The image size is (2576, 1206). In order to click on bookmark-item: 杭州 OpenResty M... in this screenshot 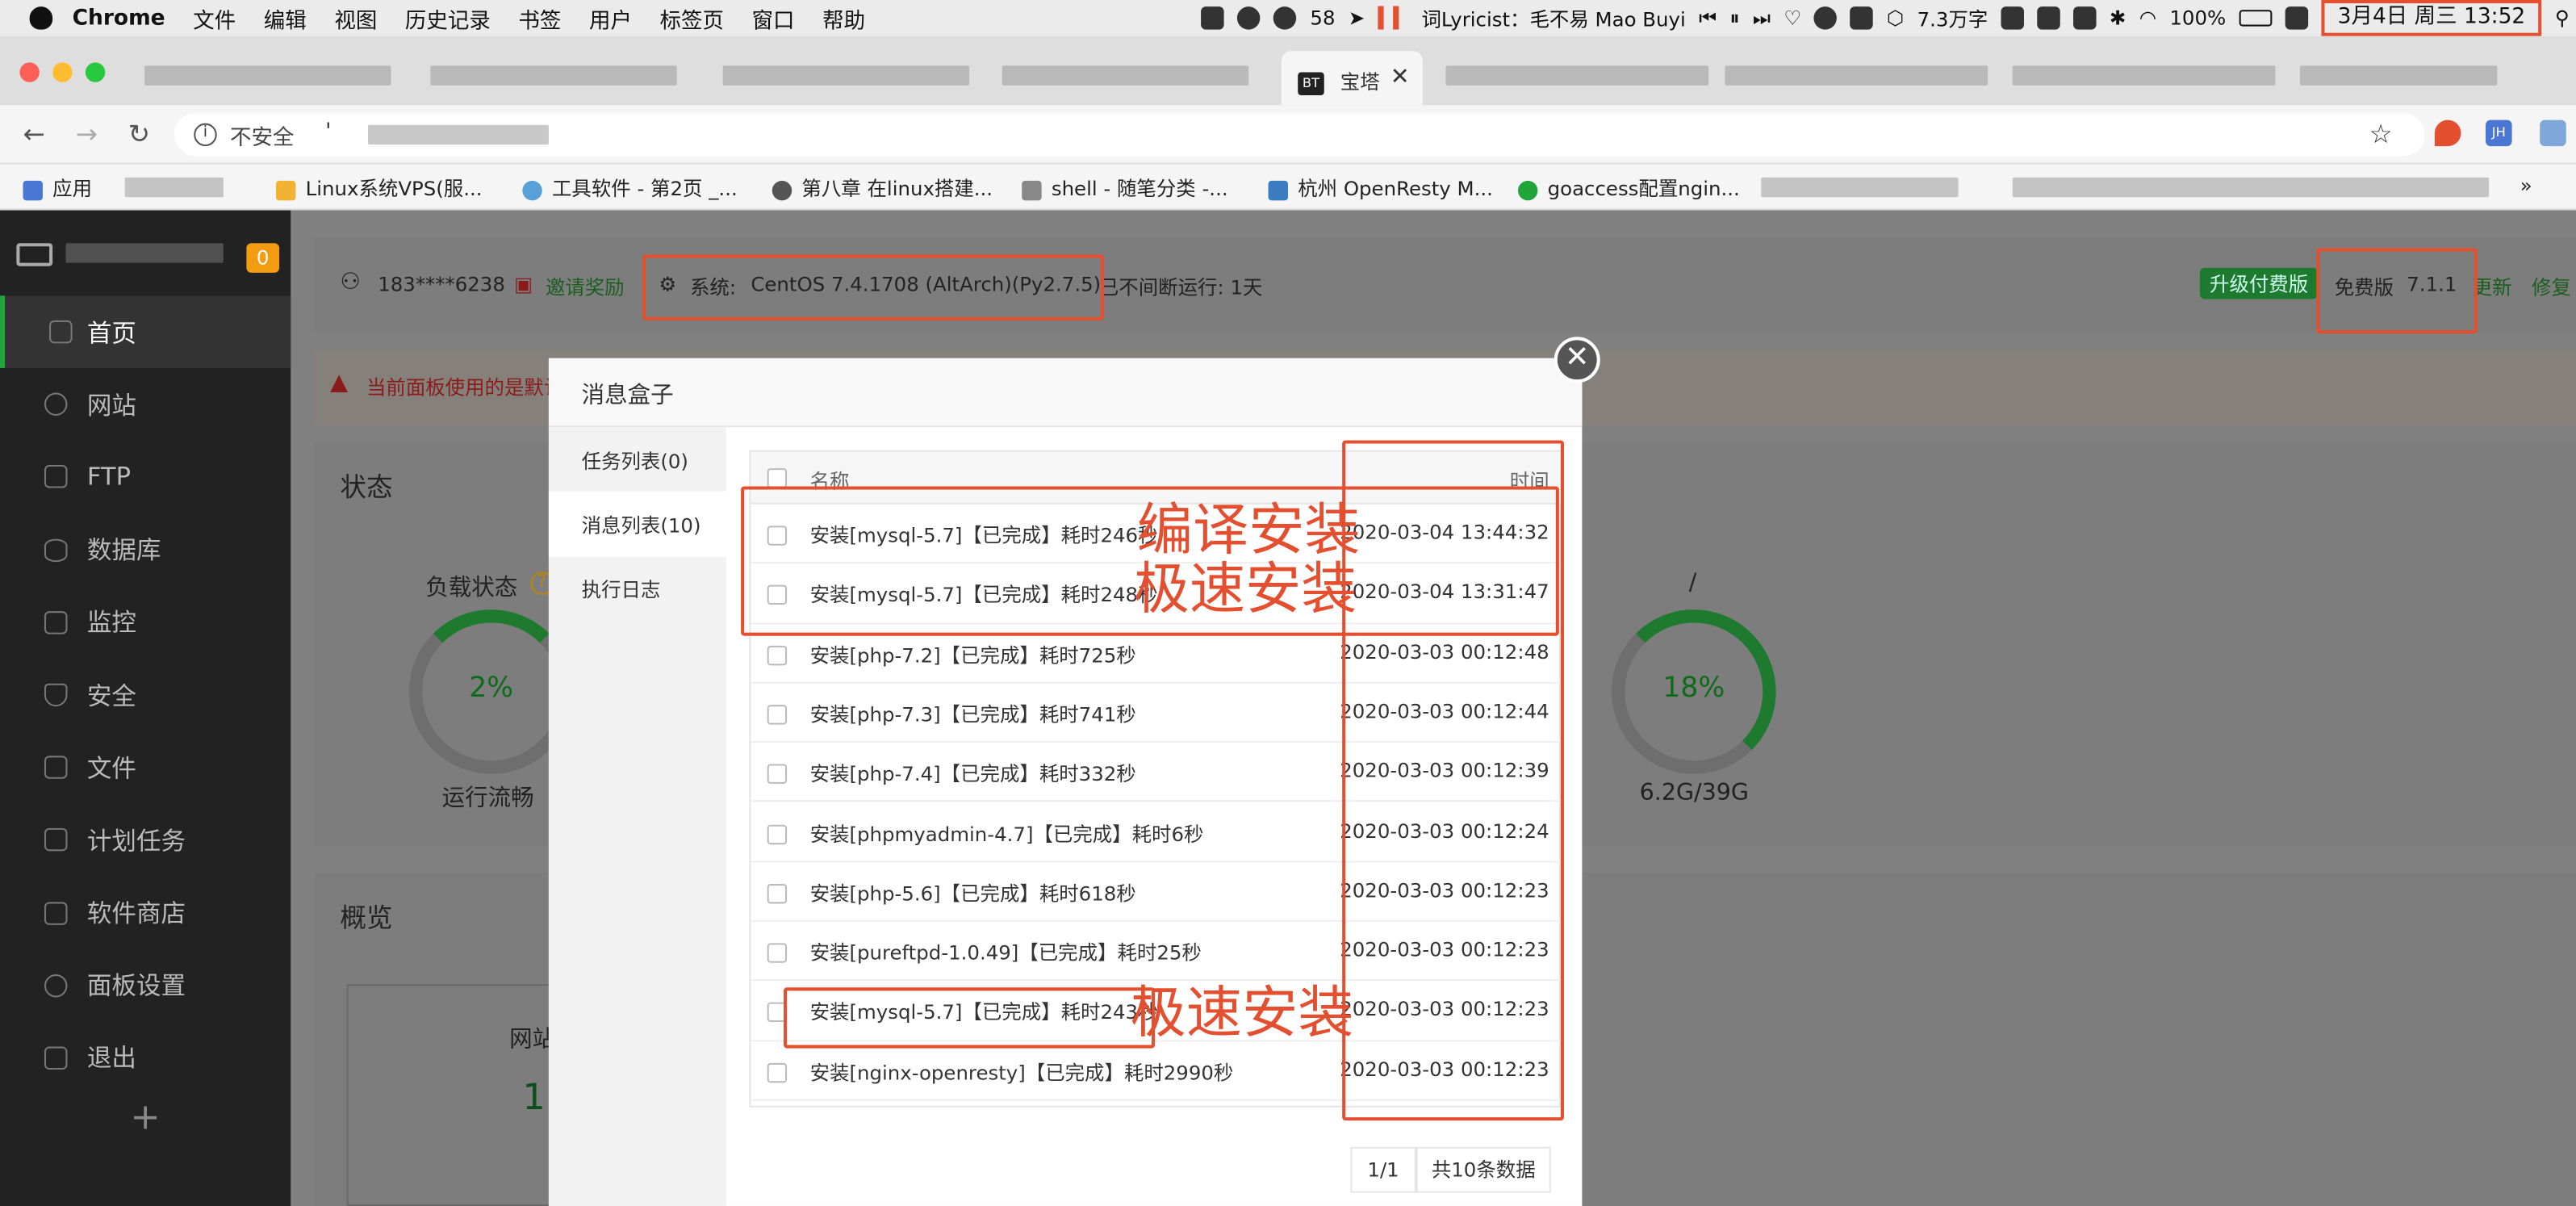, I will do `click(1380, 188)`.